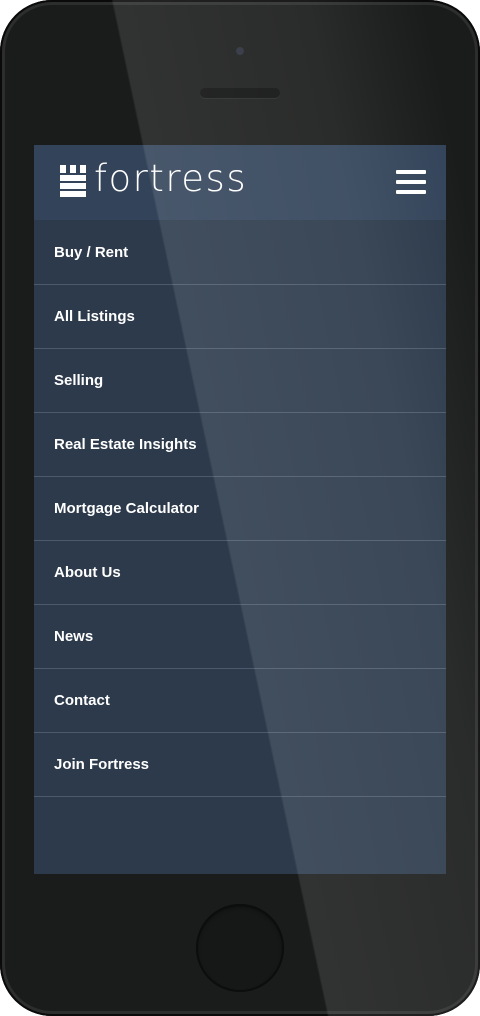  I want to click on nav-item-mortgage-calculator: Mortgage Calculator, so click(240, 509).